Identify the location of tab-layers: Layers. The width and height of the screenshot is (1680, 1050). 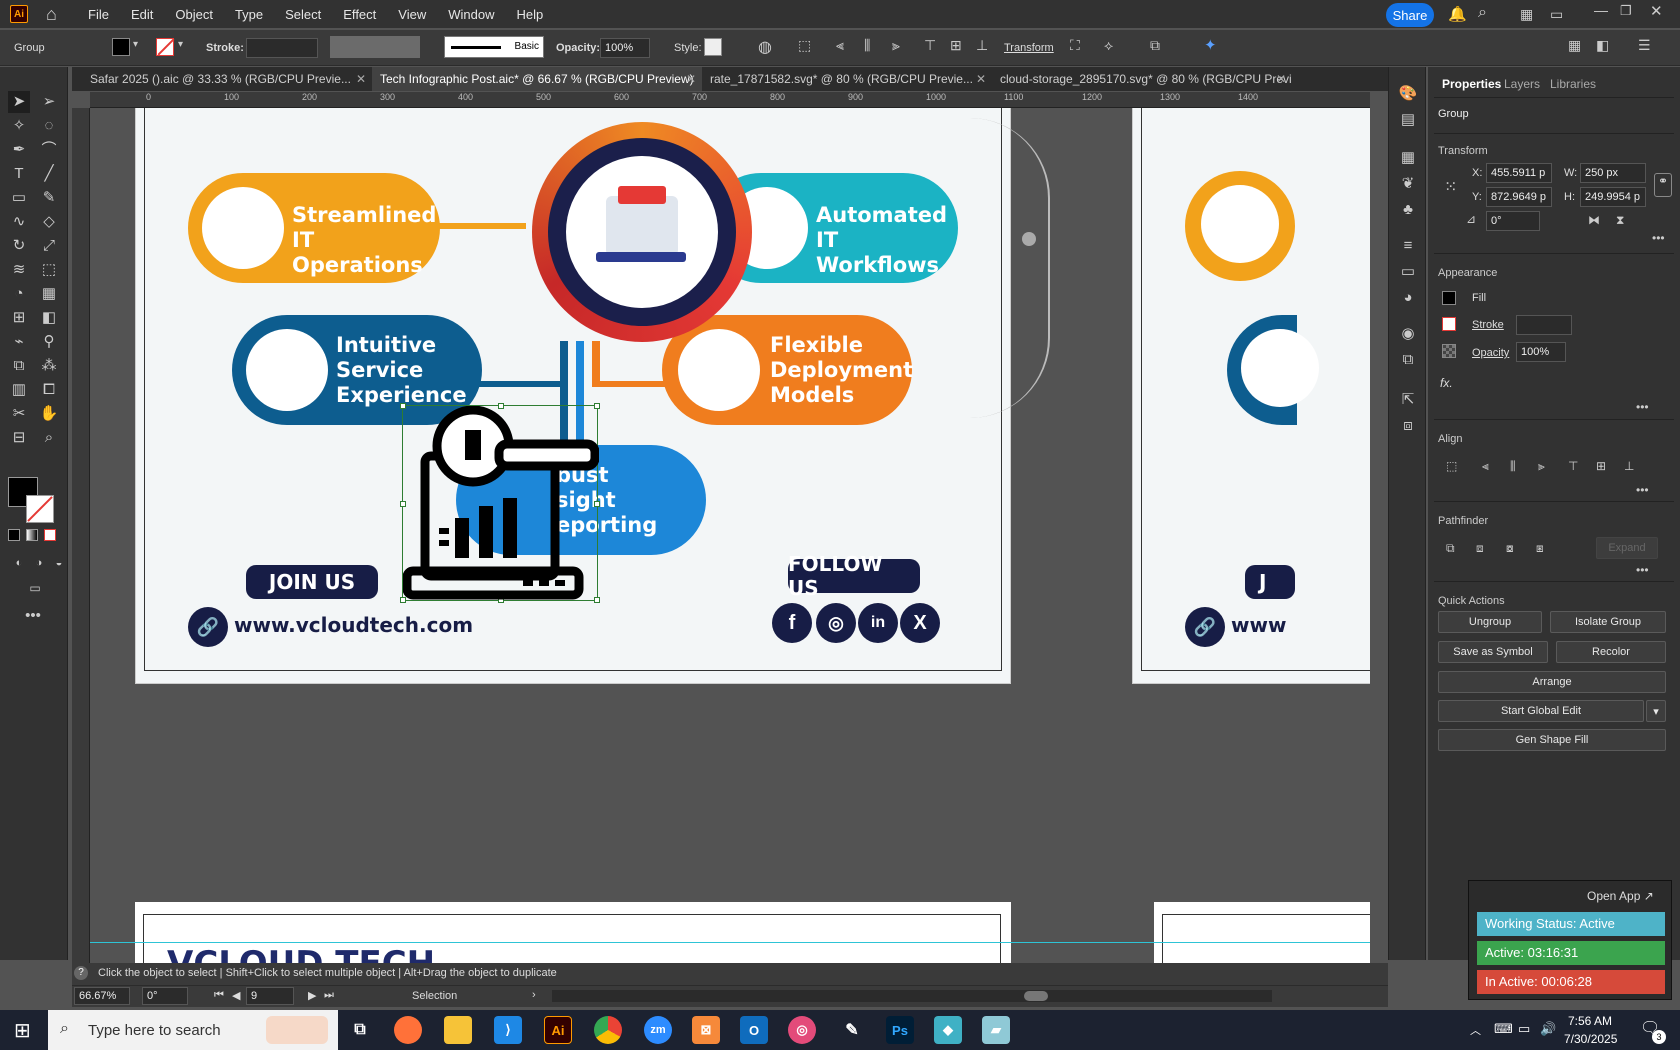
(1522, 84).